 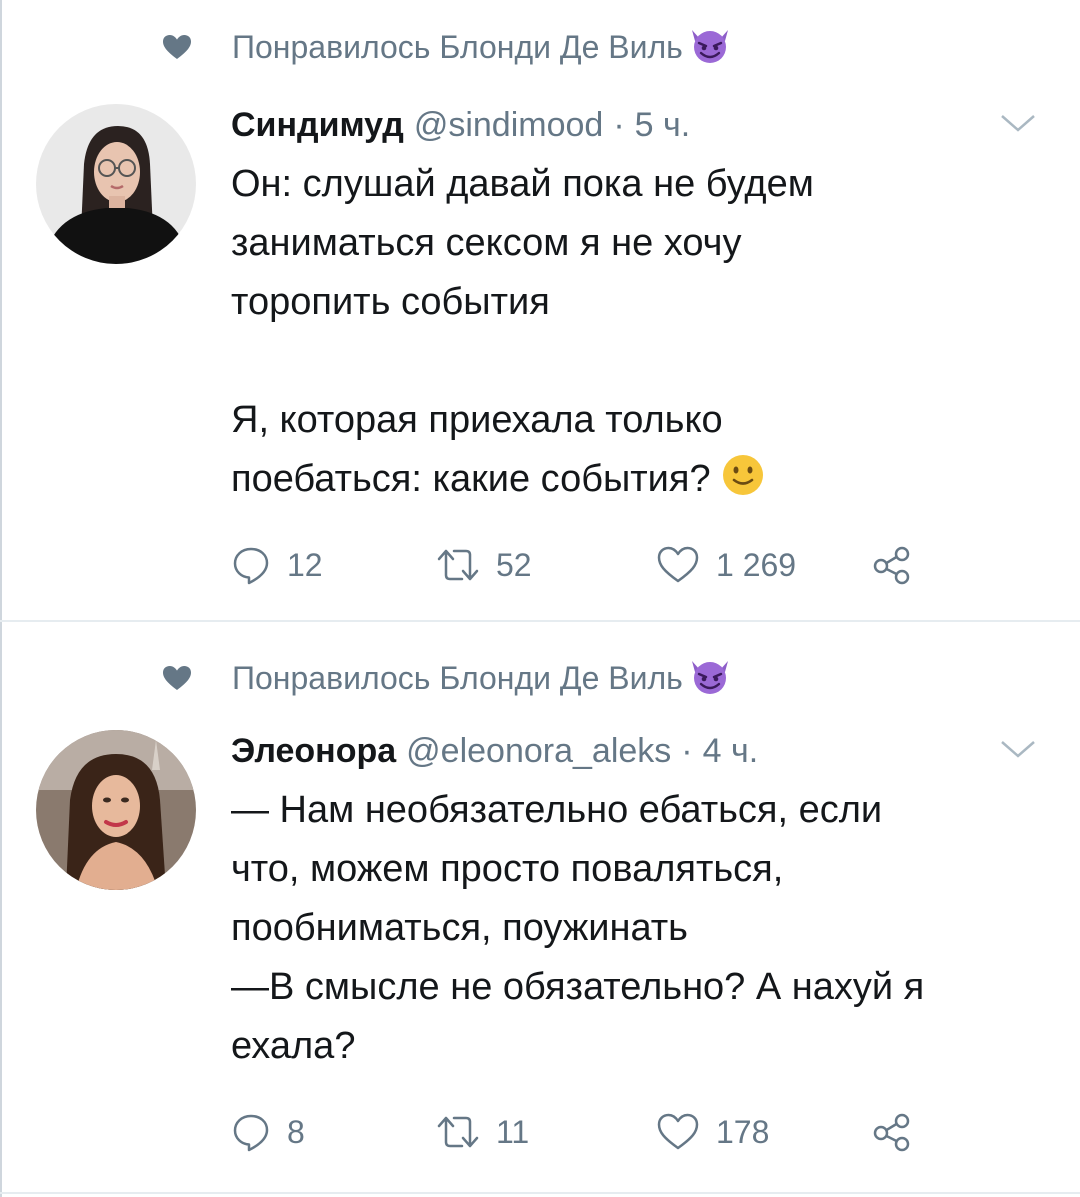 I want to click on tweet-actions: 12 52 1 269, so click(x=591, y=565).